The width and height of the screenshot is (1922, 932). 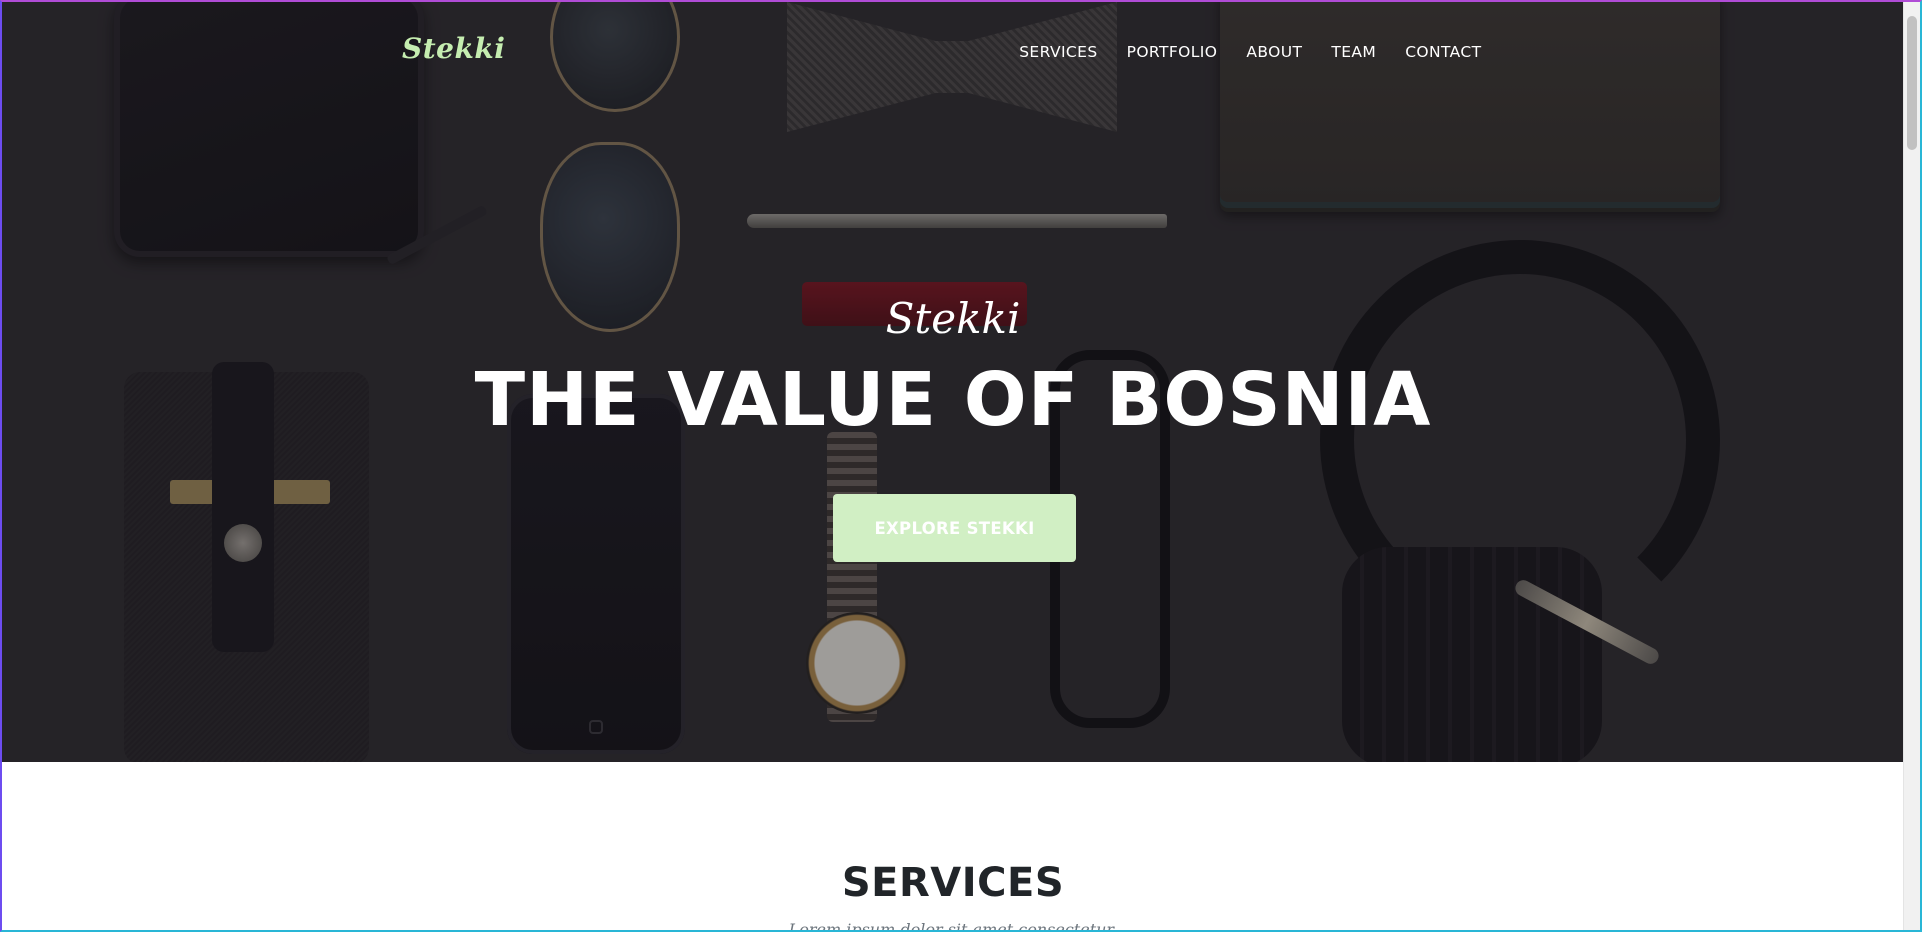 I want to click on brand-logo: Stekki, so click(x=453, y=48).